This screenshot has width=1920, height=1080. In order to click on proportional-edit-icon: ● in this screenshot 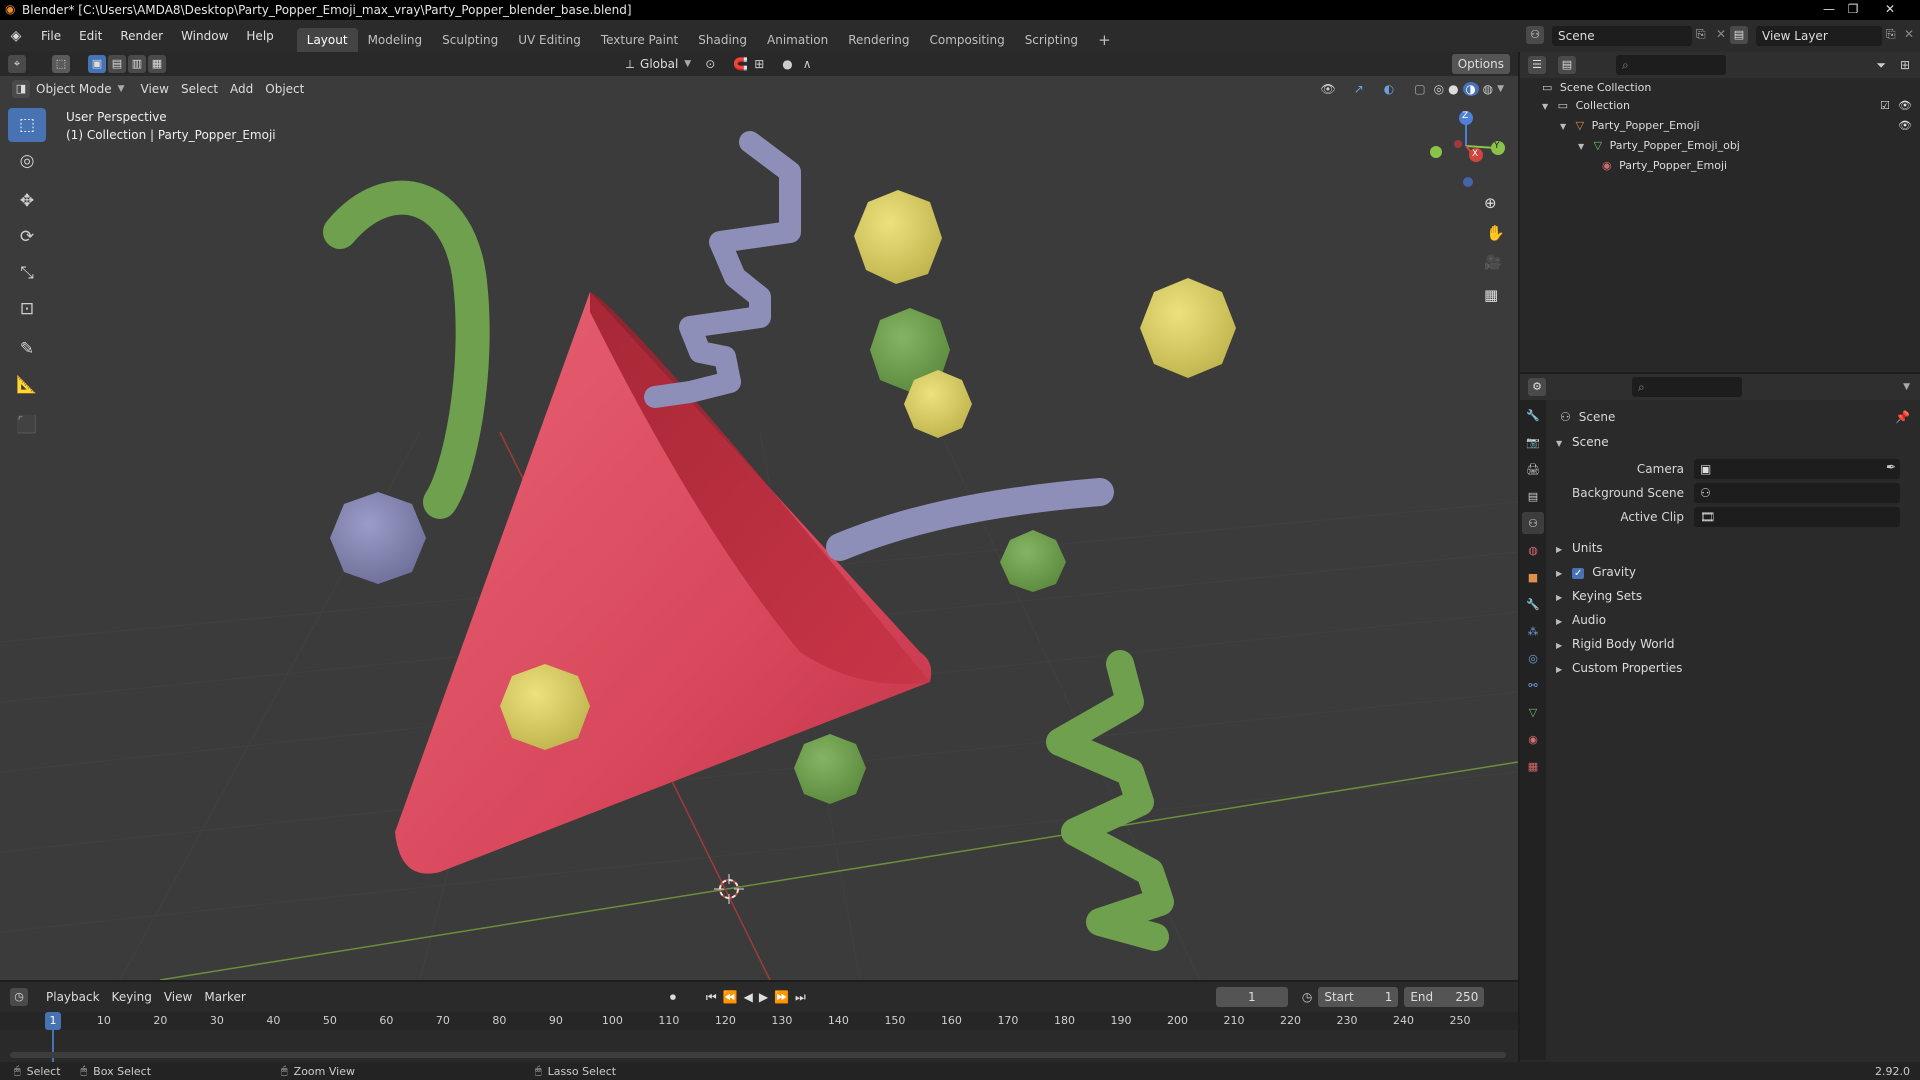, I will do `click(787, 64)`.